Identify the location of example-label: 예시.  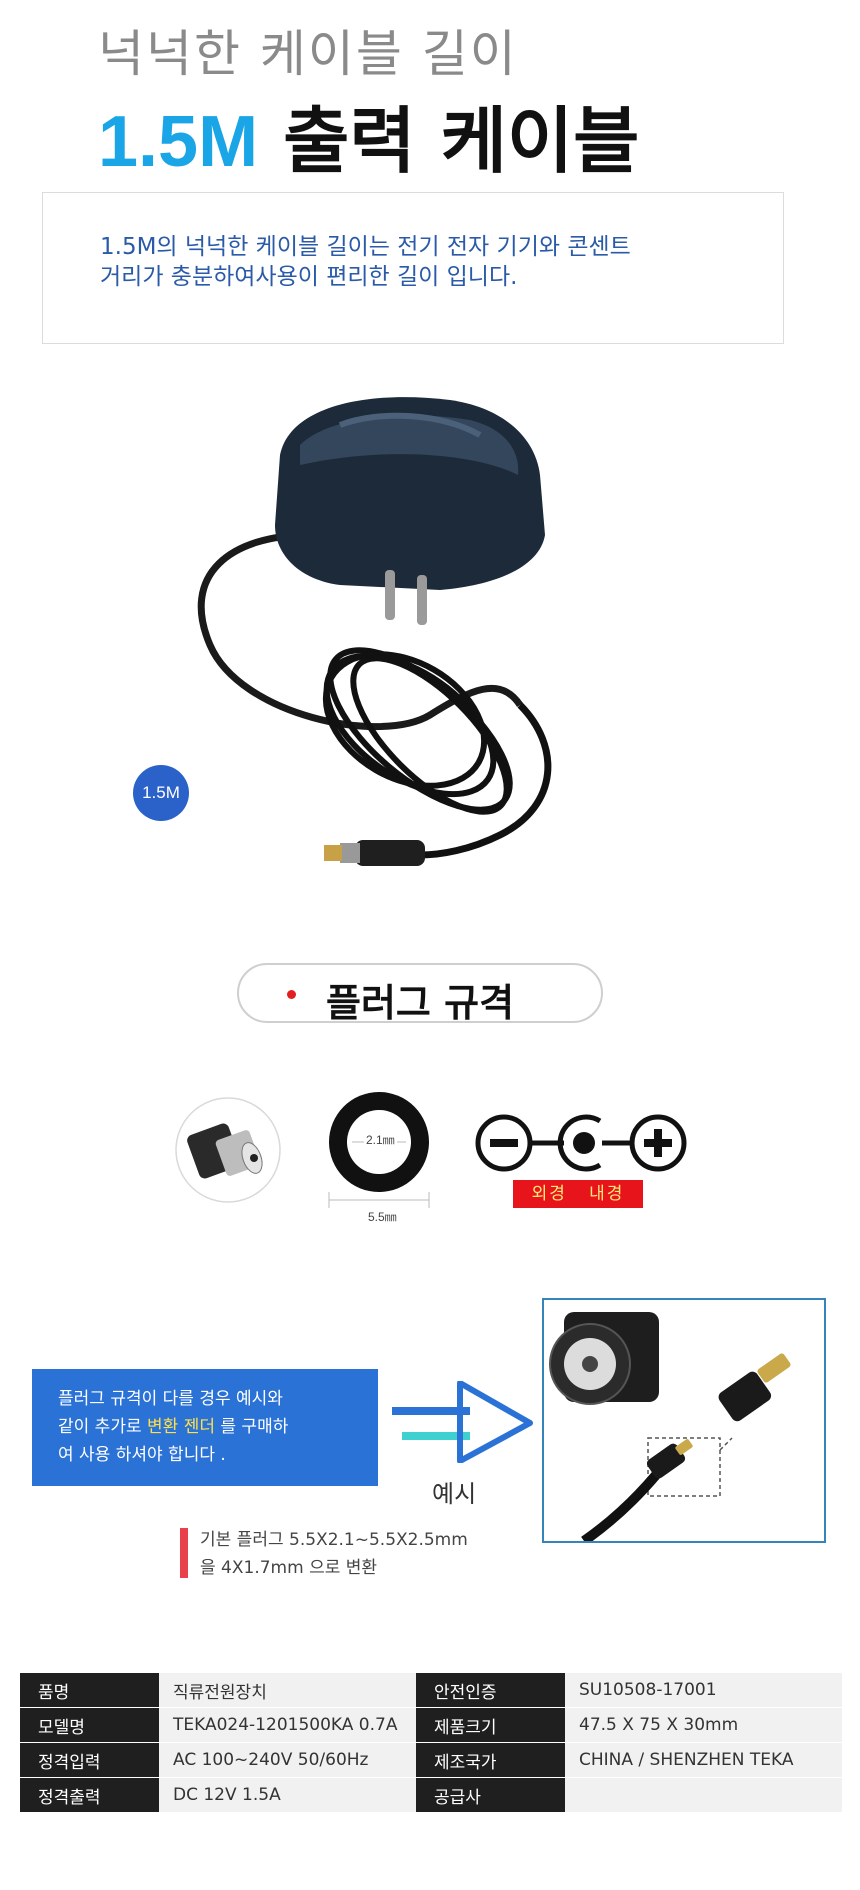
(454, 1494).